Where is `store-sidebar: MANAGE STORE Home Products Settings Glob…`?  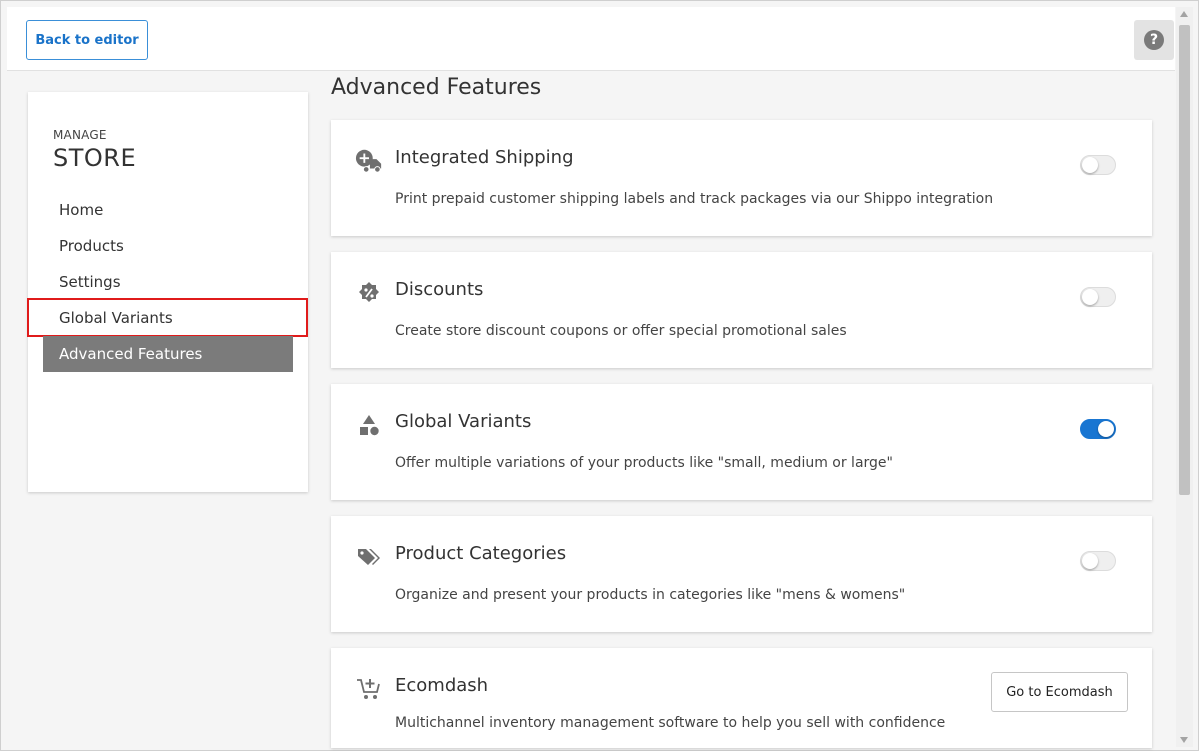 store-sidebar: MANAGE STORE Home Products Settings Glob… is located at coordinates (167, 292).